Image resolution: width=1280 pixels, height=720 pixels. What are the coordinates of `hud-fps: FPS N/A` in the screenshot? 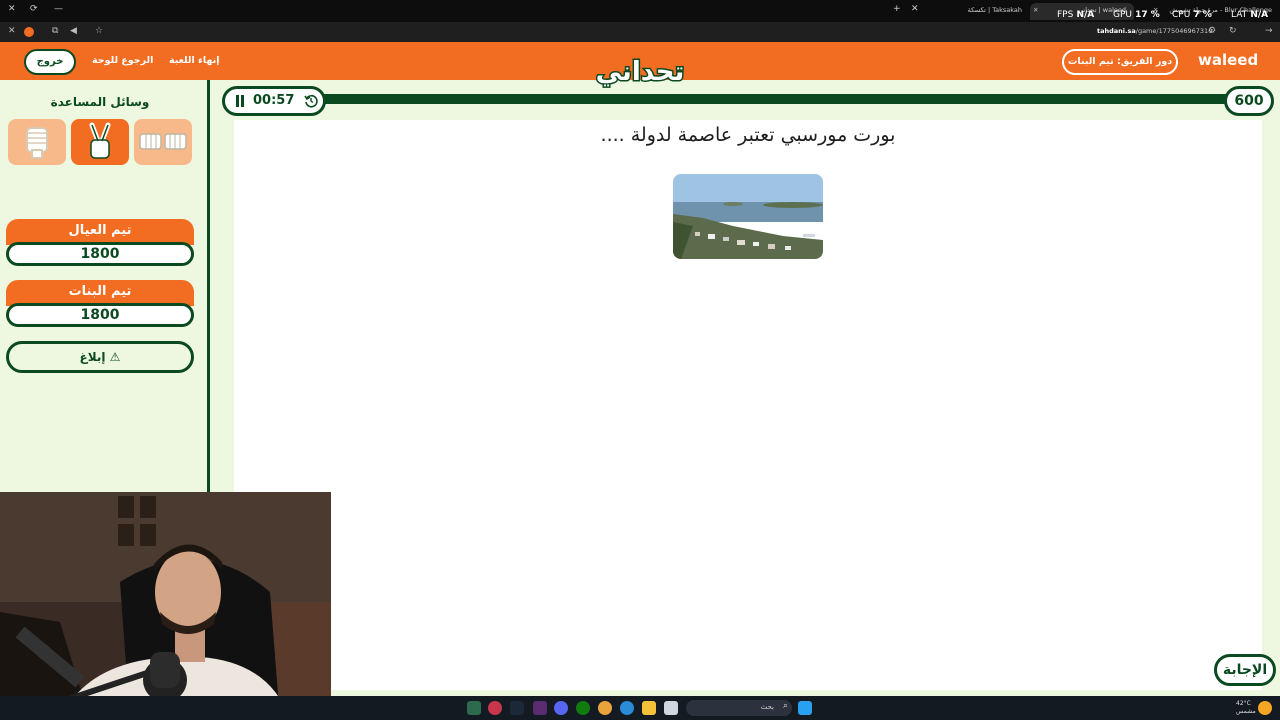 It's located at (1076, 15).